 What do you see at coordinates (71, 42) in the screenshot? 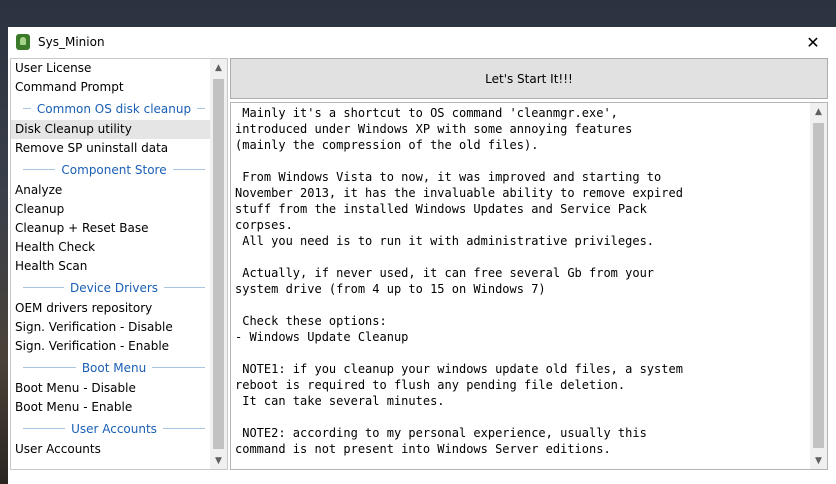
I see `window-title: Sys_Minion` at bounding box center [71, 42].